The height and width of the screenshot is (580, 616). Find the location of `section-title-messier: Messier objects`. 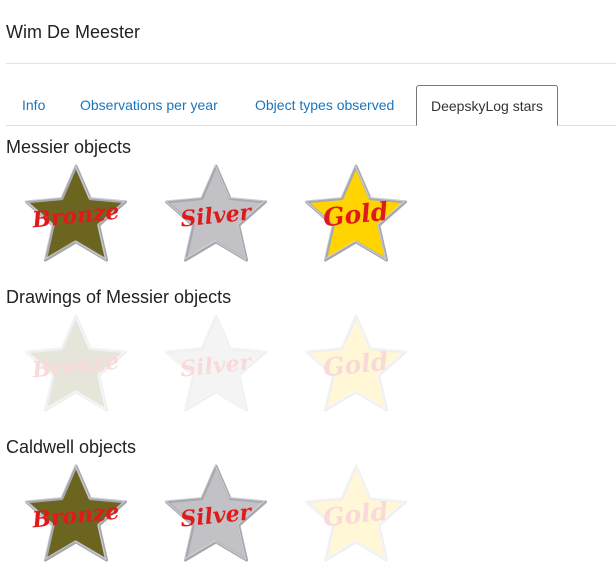

section-title-messier: Messier objects is located at coordinates (69, 147).